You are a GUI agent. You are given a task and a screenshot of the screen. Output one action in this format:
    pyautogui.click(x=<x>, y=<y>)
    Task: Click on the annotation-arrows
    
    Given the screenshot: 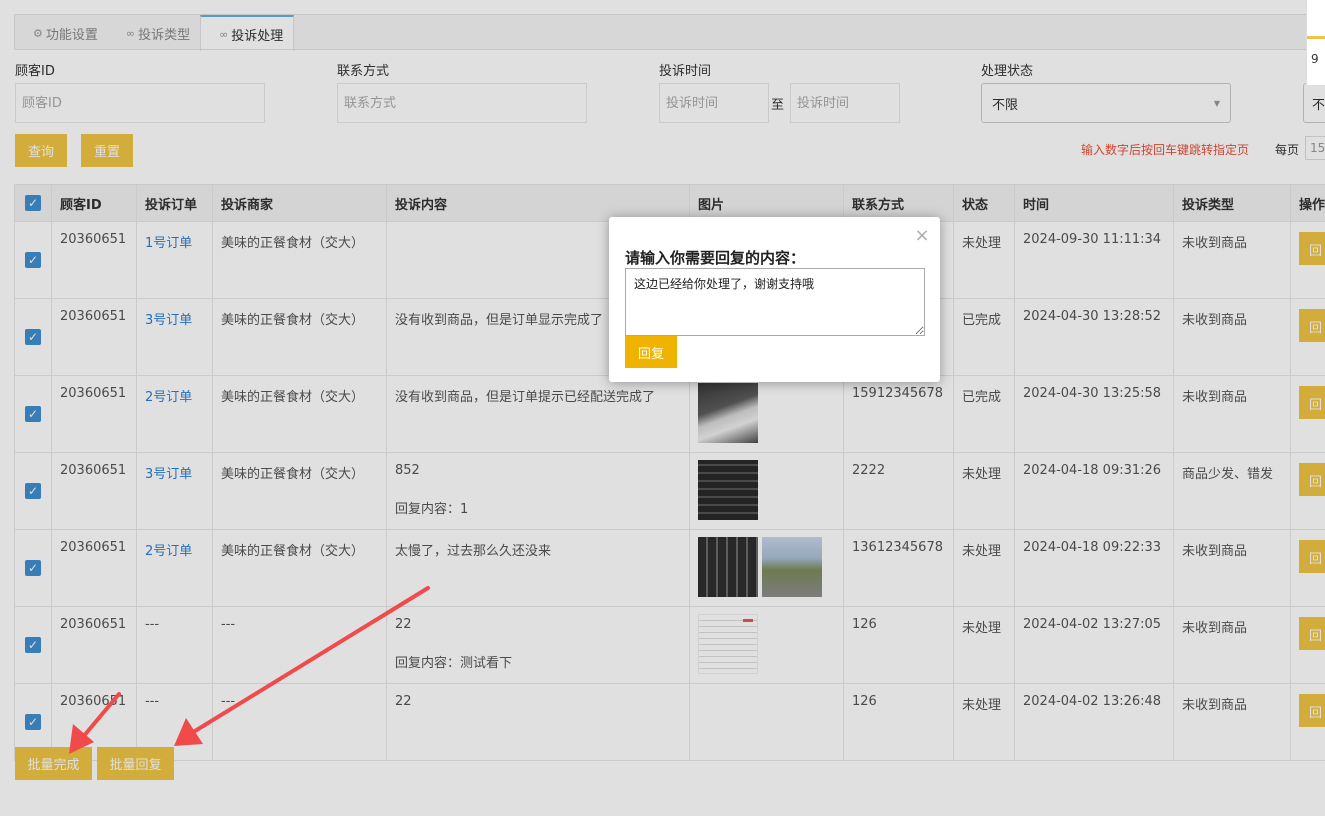 What is the action you would take?
    pyautogui.click(x=249, y=670)
    